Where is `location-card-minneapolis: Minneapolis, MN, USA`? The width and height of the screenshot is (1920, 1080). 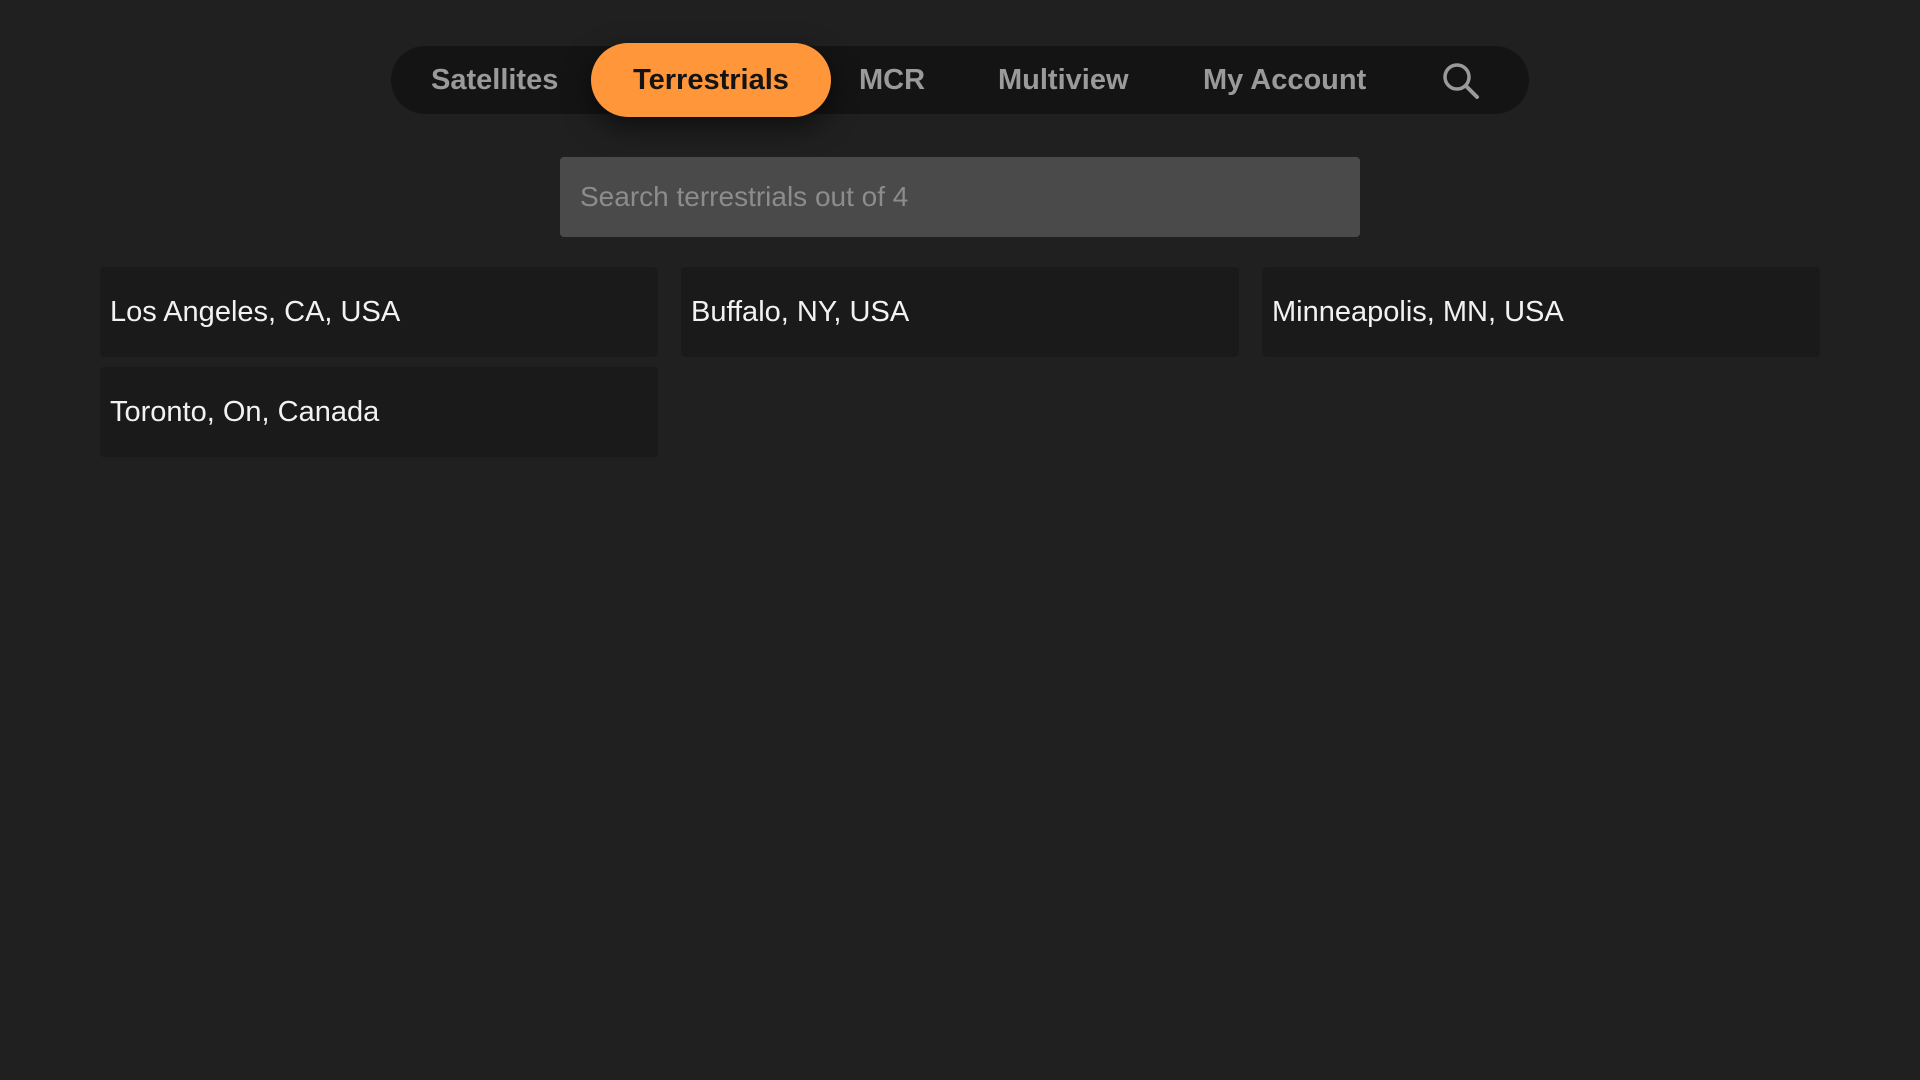 location-card-minneapolis: Minneapolis, MN, USA is located at coordinates (1541, 312).